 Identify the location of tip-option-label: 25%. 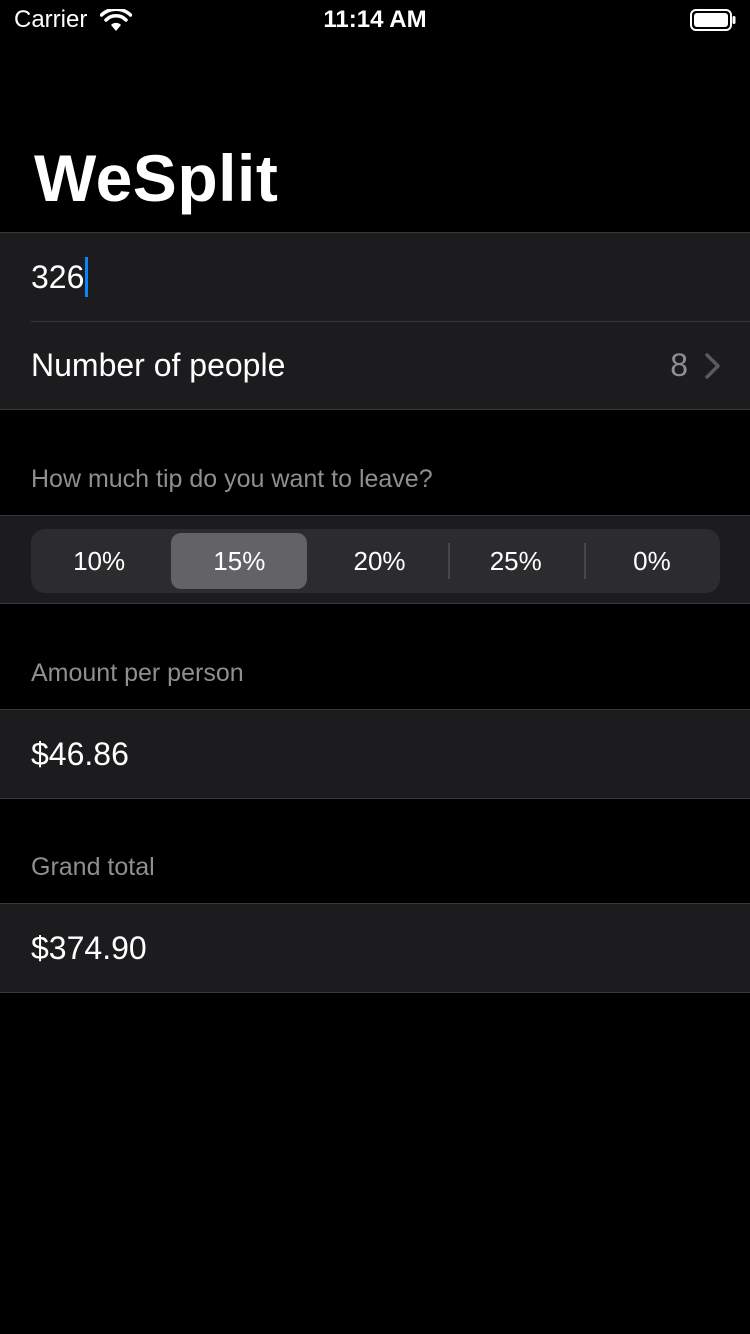
(515, 560).